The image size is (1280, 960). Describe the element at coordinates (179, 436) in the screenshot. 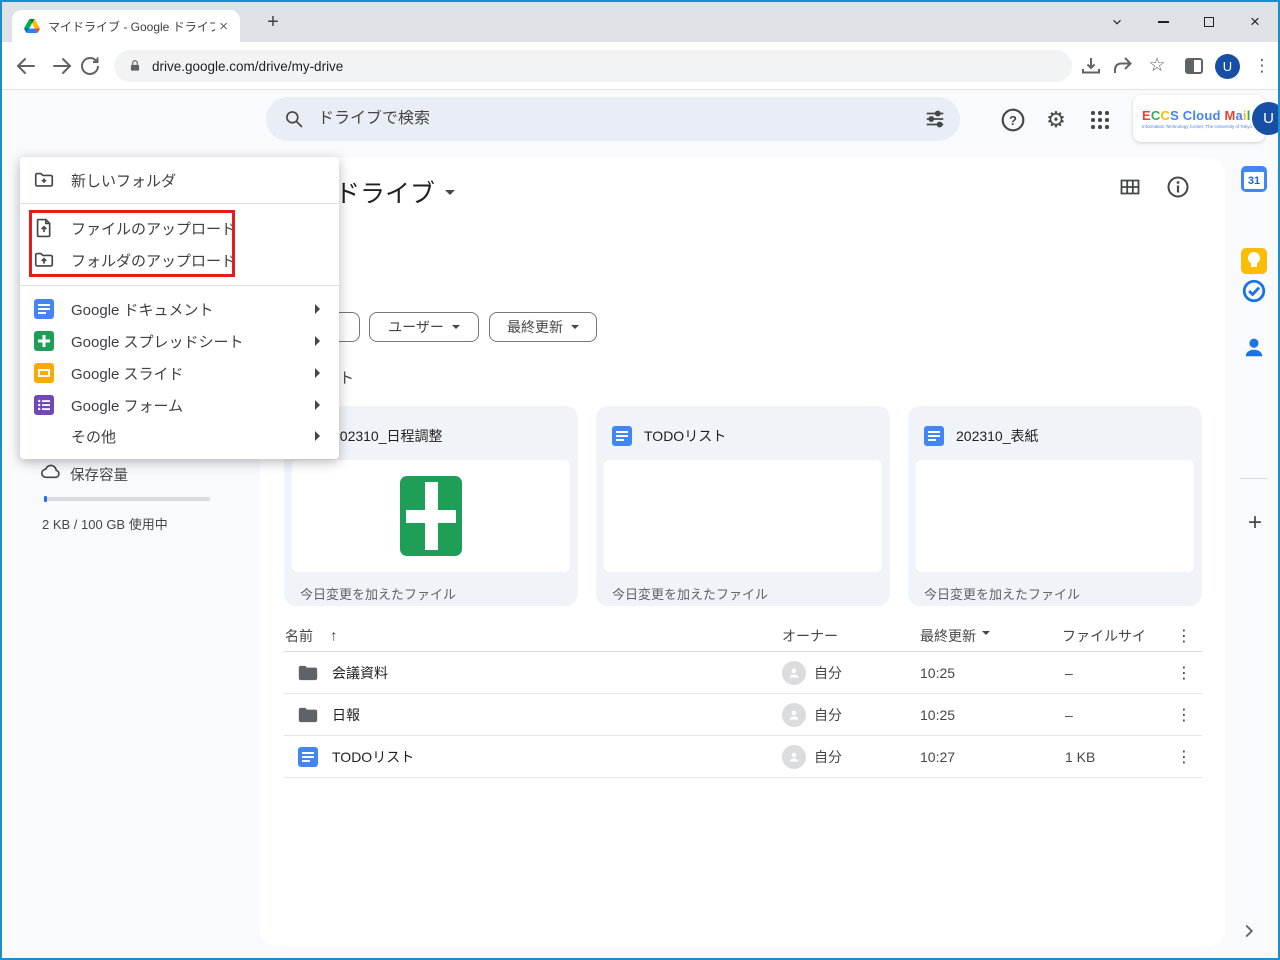

I see `menu-item-more: その他` at that location.